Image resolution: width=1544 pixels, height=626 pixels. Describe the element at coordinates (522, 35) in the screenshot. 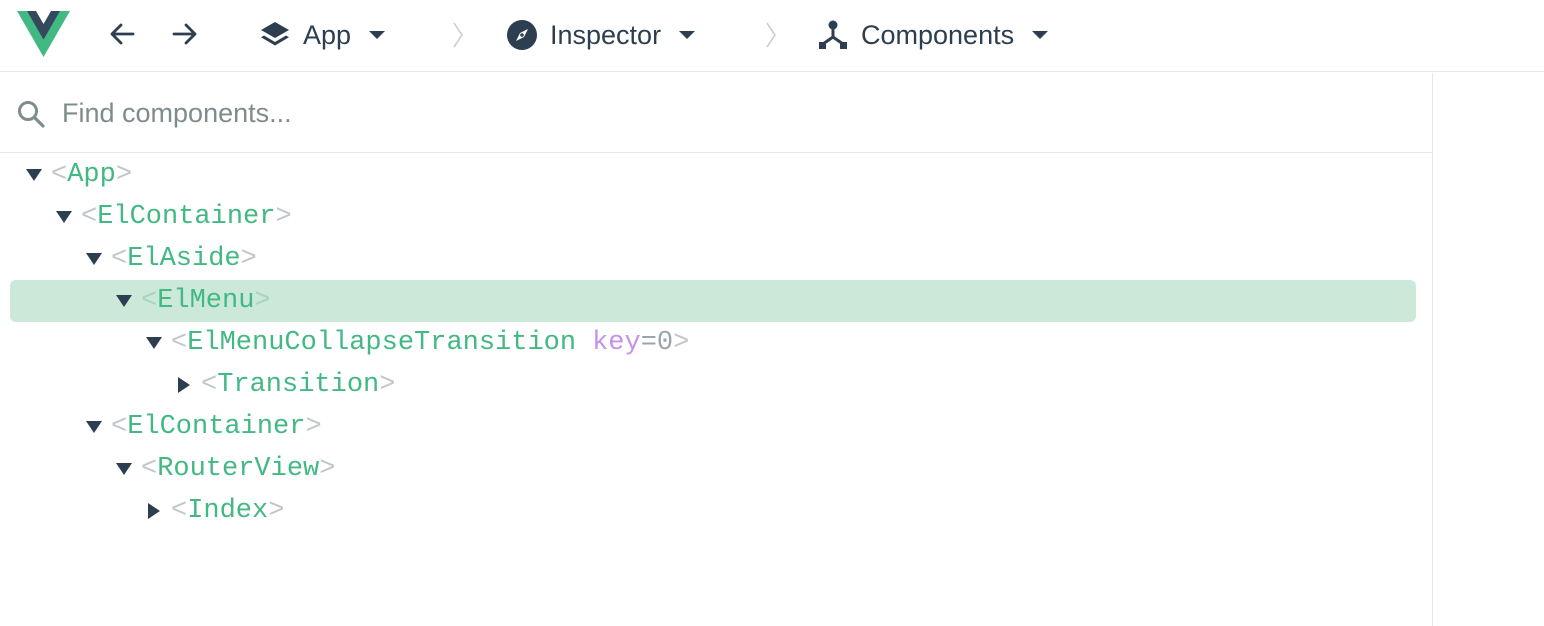

I see `compass-icon` at that location.